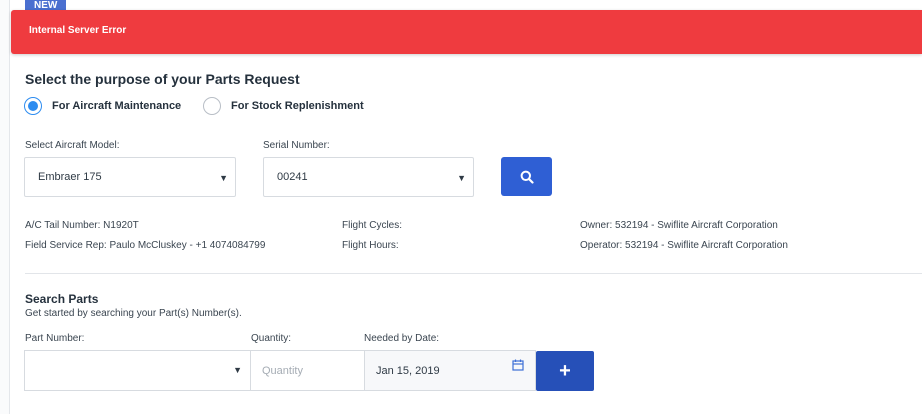  What do you see at coordinates (33, 106) in the screenshot?
I see `radio-button-checked` at bounding box center [33, 106].